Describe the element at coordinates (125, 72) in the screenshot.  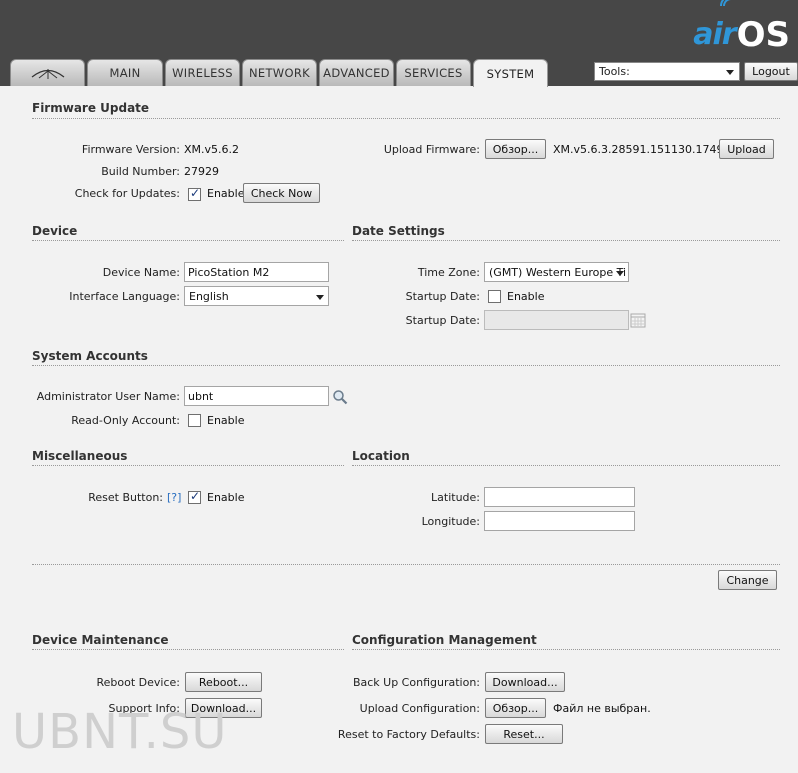
I see `tab-main: MAIN` at that location.